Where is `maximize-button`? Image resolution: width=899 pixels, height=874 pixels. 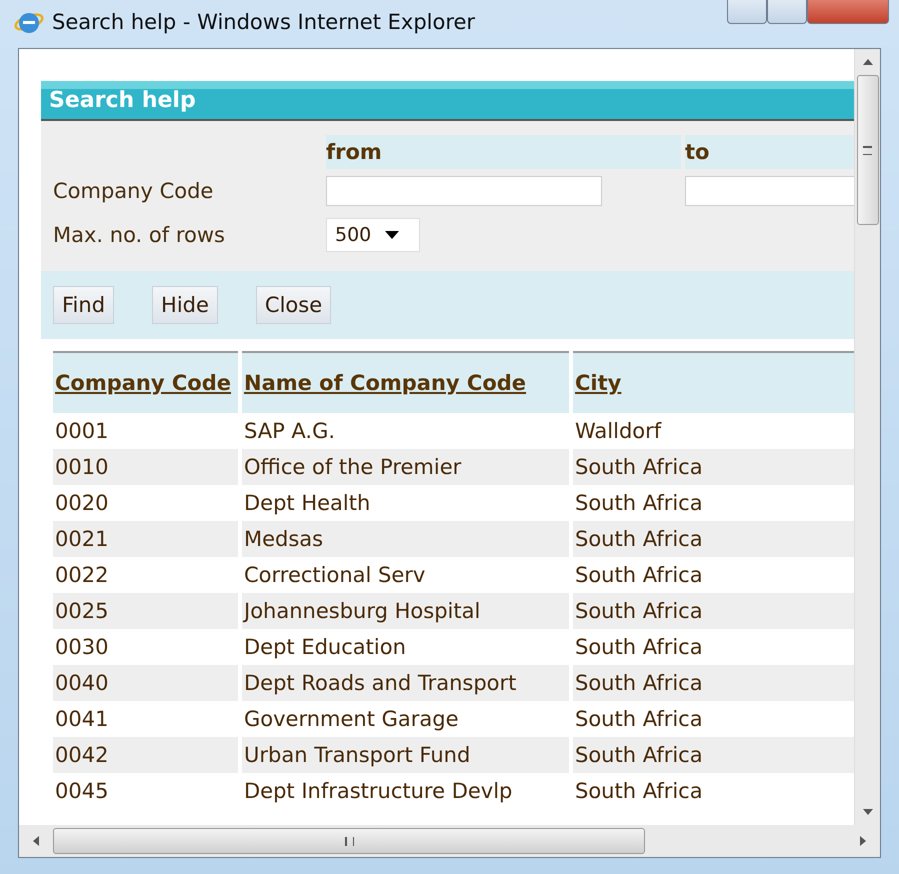 maximize-button is located at coordinates (787, 12).